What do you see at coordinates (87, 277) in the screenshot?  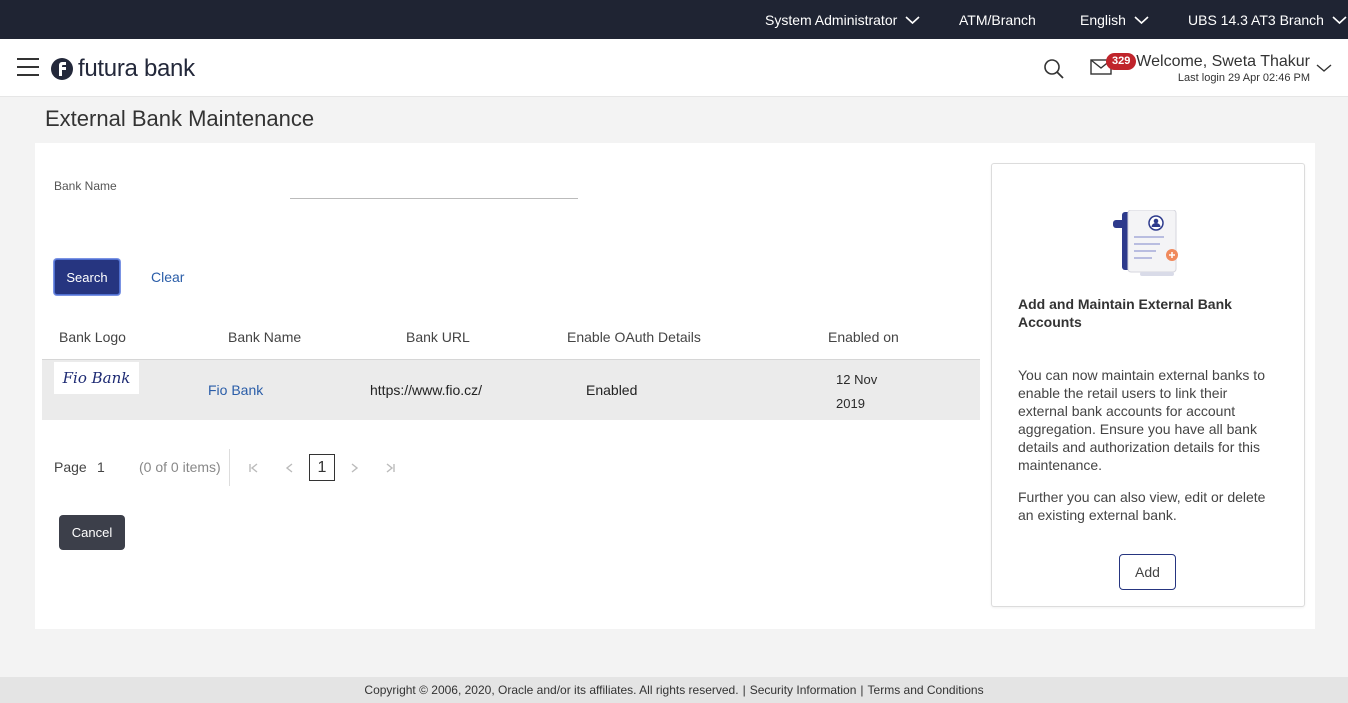 I see `search-button: Search` at bounding box center [87, 277].